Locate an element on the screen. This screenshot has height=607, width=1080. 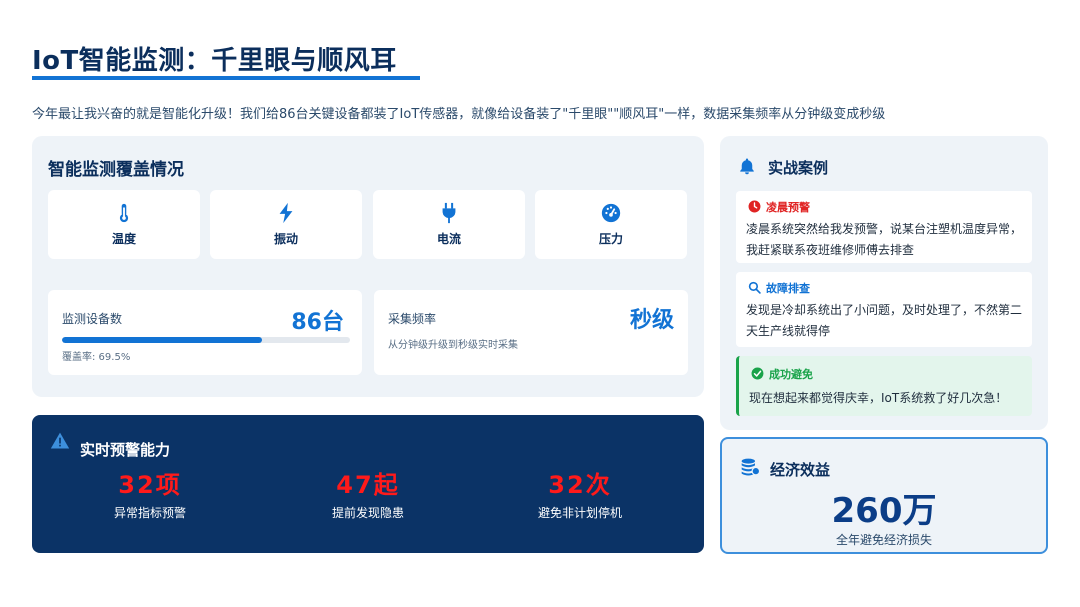
check-circle-icon is located at coordinates (757, 373).